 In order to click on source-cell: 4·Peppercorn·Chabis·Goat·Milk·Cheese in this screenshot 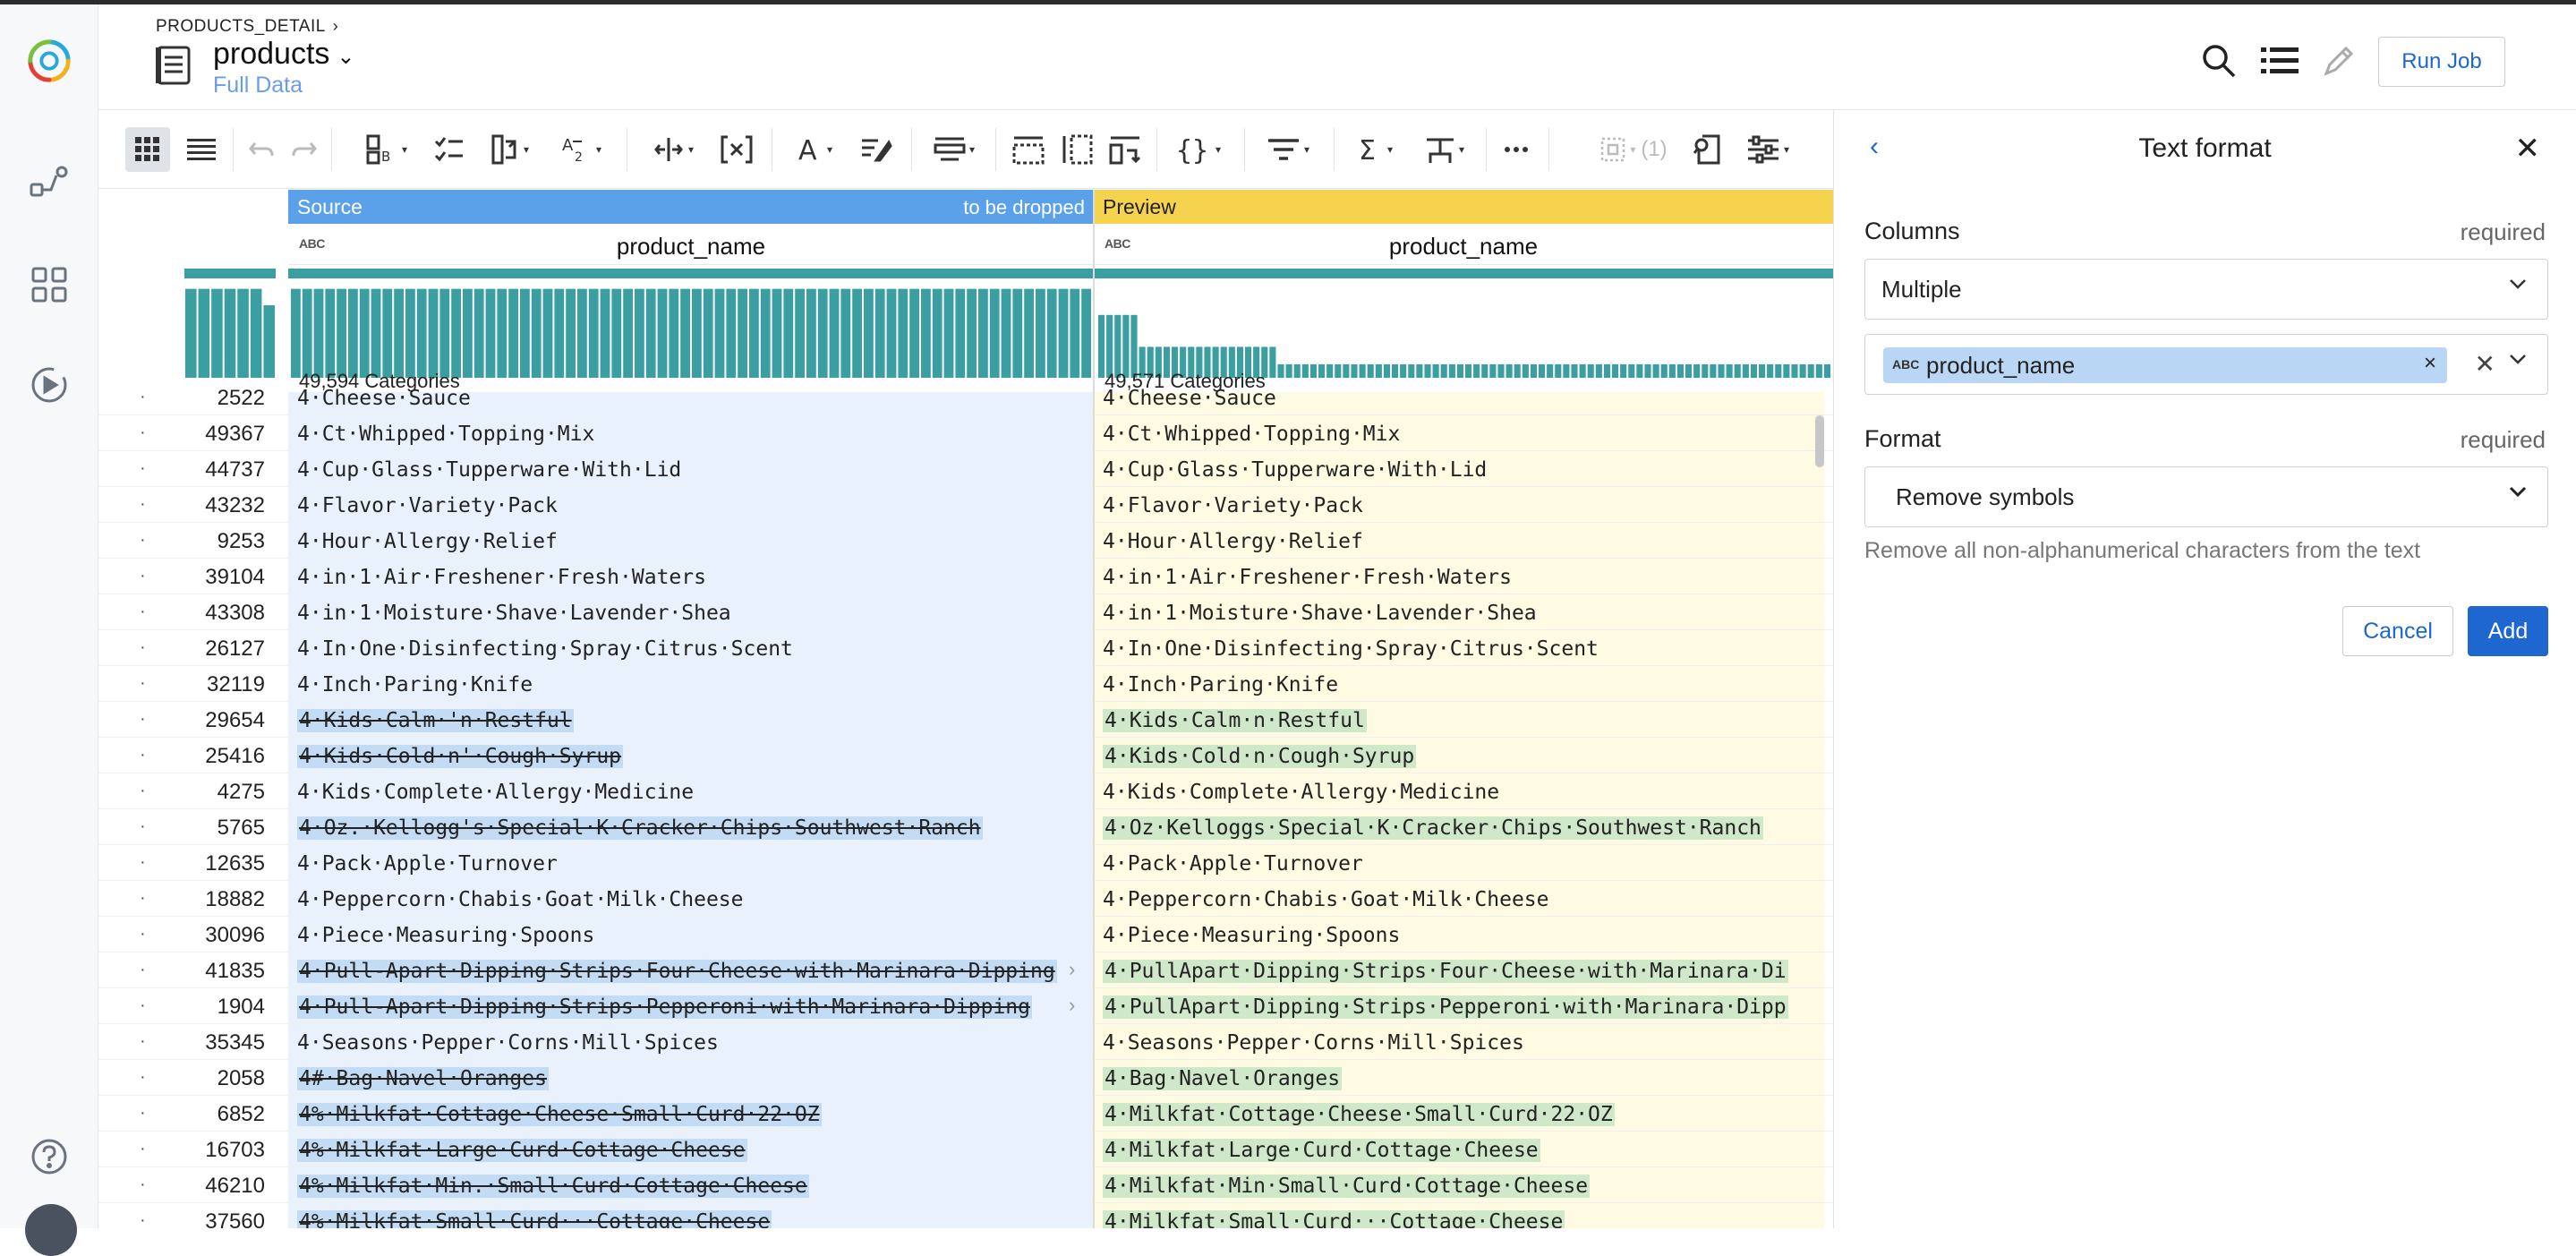, I will do `click(520, 899)`.